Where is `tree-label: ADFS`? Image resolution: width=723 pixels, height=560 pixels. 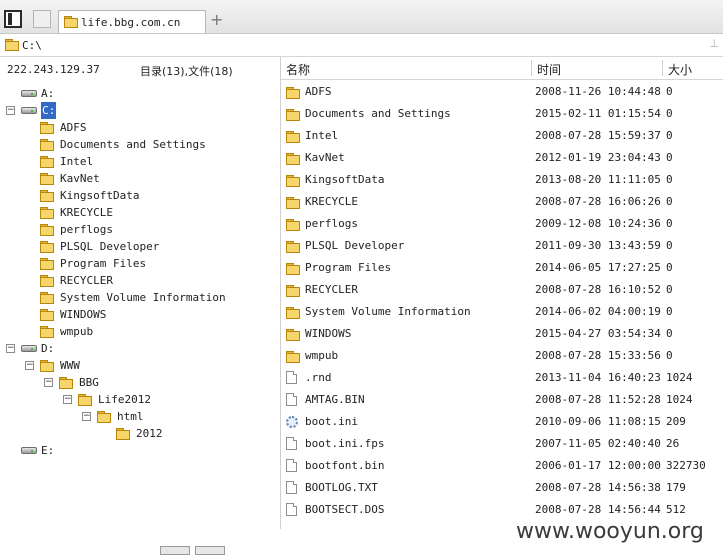
tree-label: ADFS is located at coordinates (73, 127).